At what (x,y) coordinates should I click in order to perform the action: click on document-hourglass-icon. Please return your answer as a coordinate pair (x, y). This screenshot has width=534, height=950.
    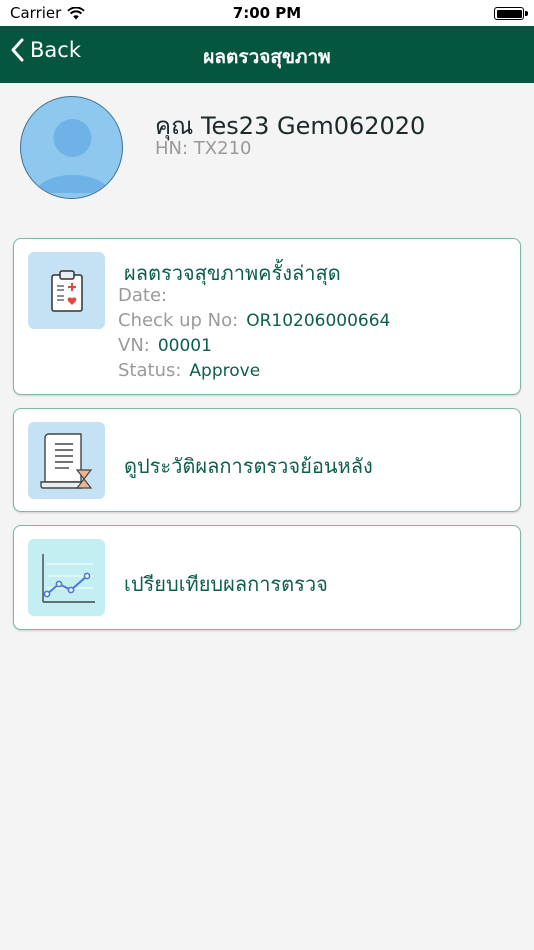
    Looking at the image, I should click on (66, 460).